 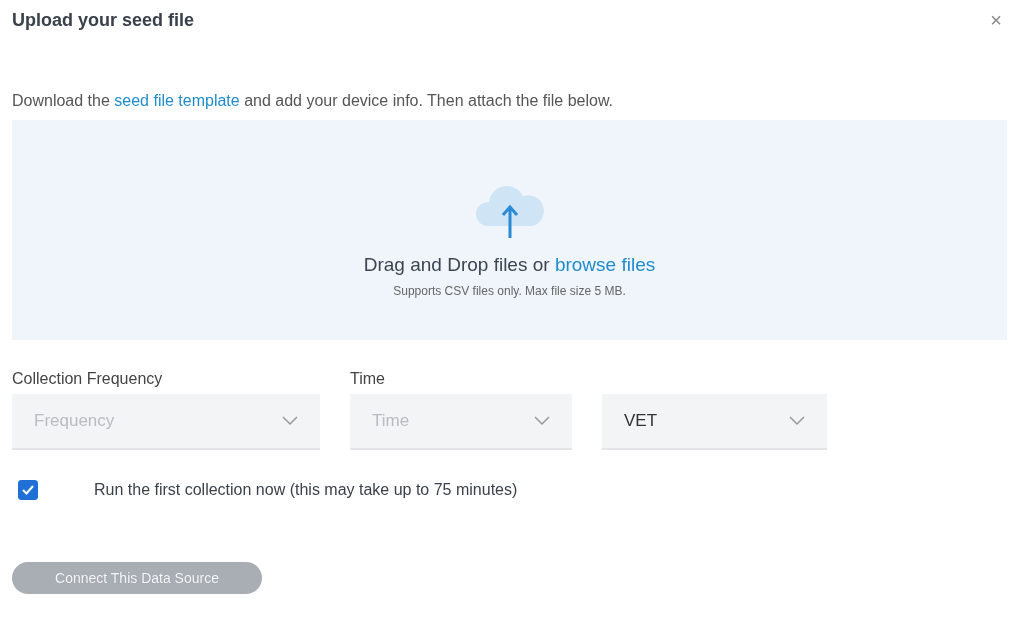 I want to click on checkmark-icon, so click(x=28, y=490).